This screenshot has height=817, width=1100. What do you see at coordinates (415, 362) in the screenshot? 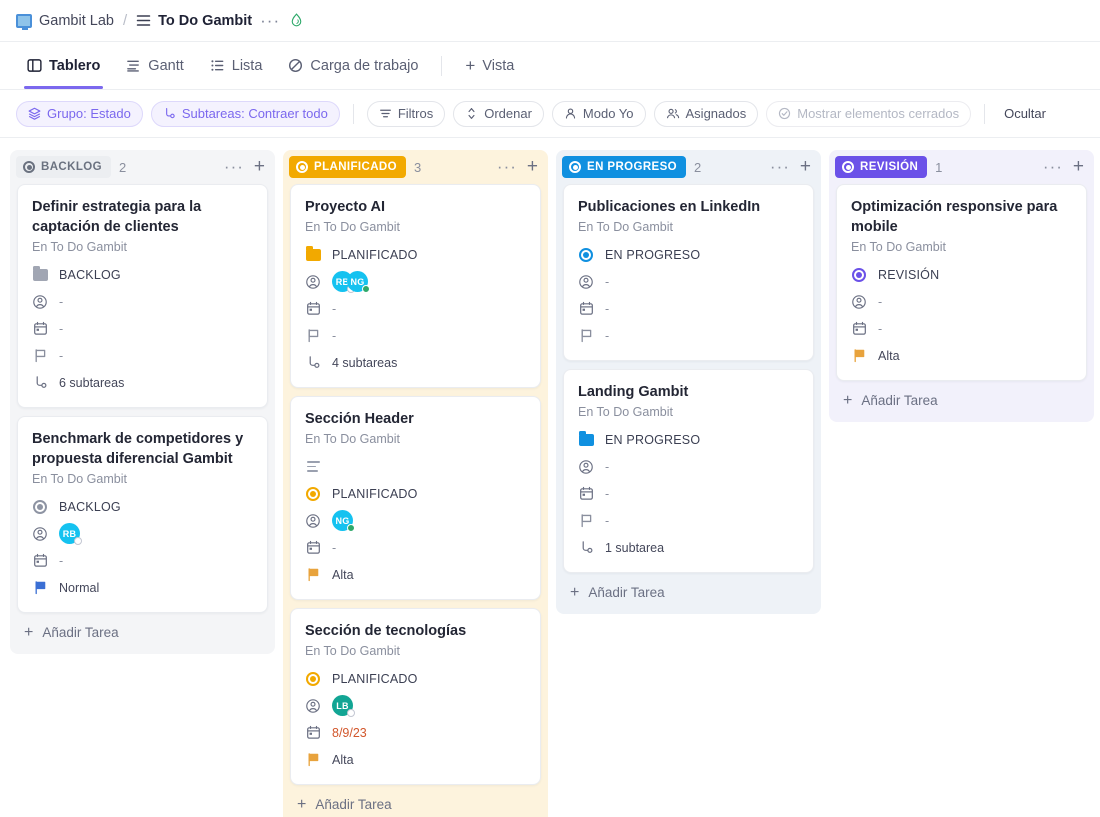
I see `task-subtasks-row: 4 subtareas` at bounding box center [415, 362].